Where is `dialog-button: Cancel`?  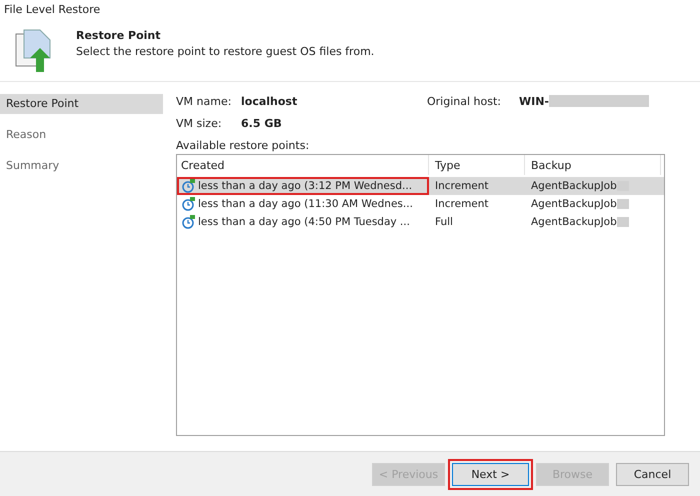 dialog-button: Cancel is located at coordinates (652, 474).